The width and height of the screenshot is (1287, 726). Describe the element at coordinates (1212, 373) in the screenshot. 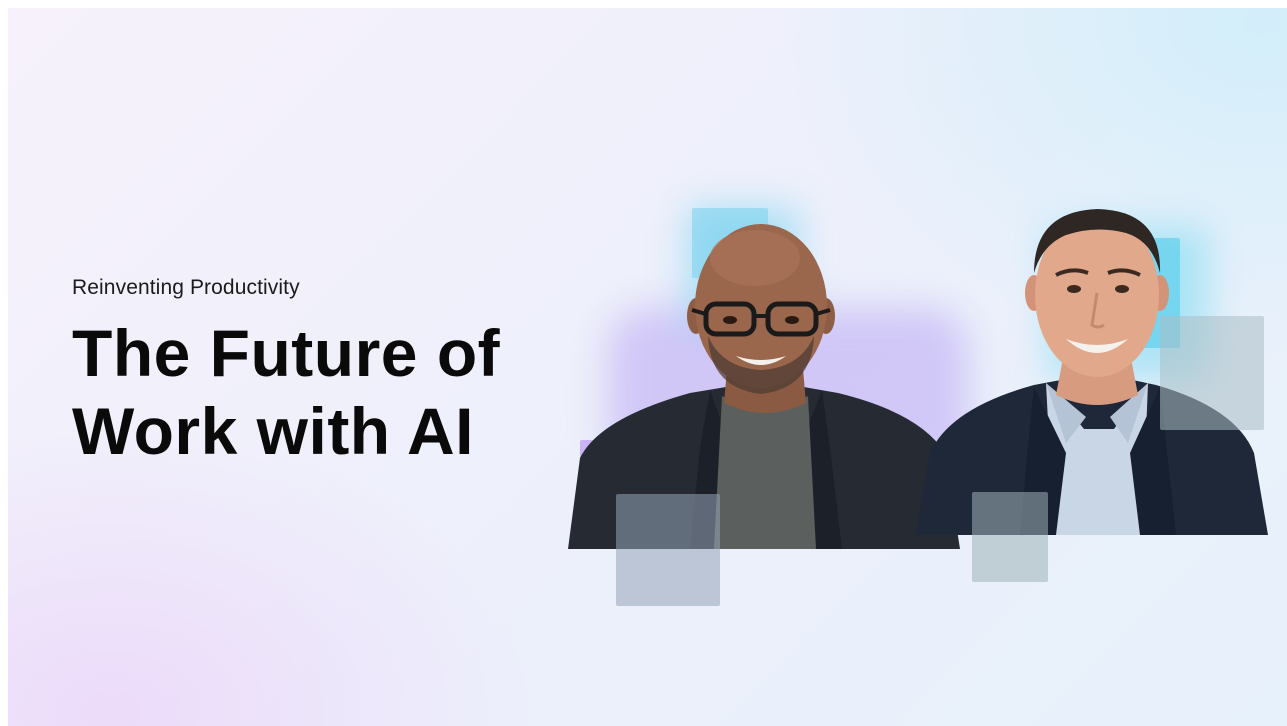

I see `glass-square-right` at that location.